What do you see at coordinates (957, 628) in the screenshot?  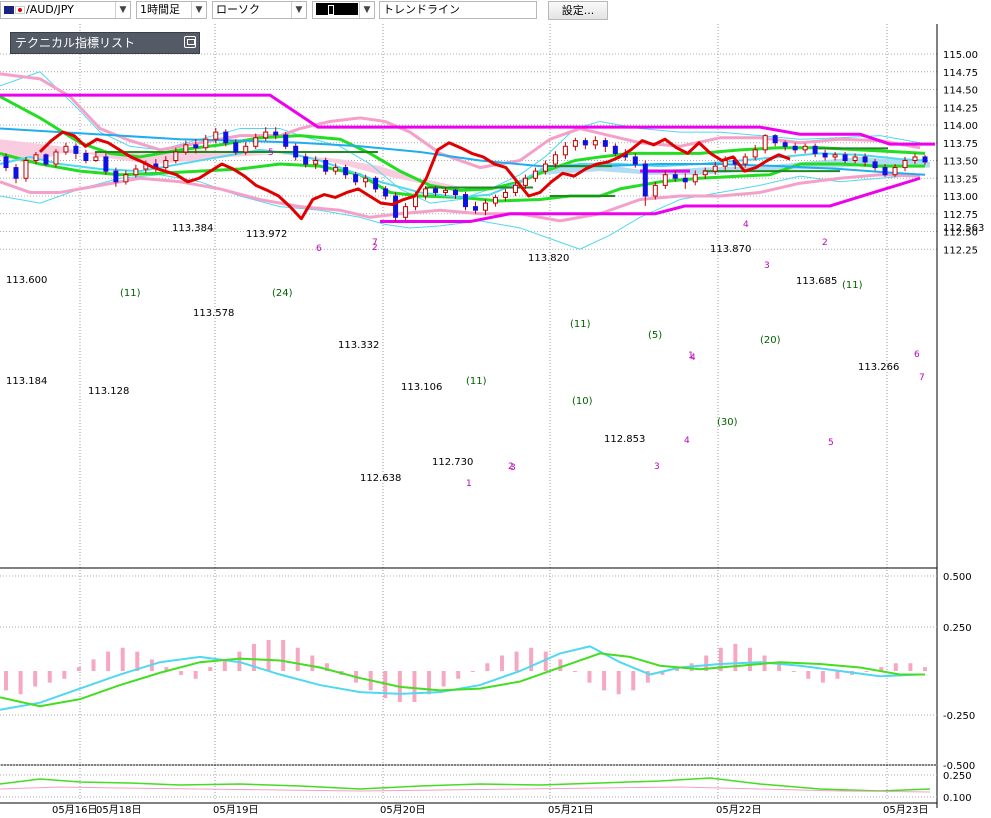 I see `macd-tick-label: 0.250` at bounding box center [957, 628].